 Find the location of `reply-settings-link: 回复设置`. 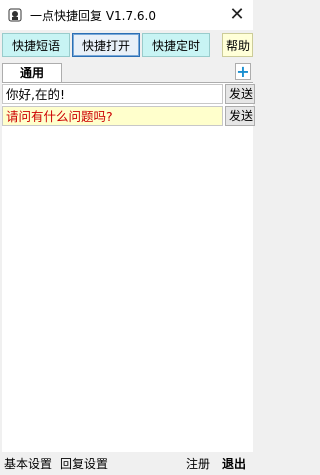

reply-settings-link: 回复设置 is located at coordinates (84, 463).